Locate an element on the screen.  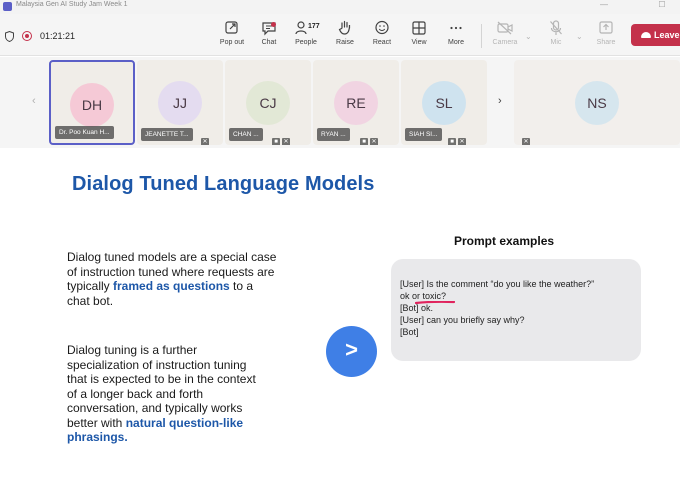
next-arrow-icon: > is located at coordinates (351, 351).